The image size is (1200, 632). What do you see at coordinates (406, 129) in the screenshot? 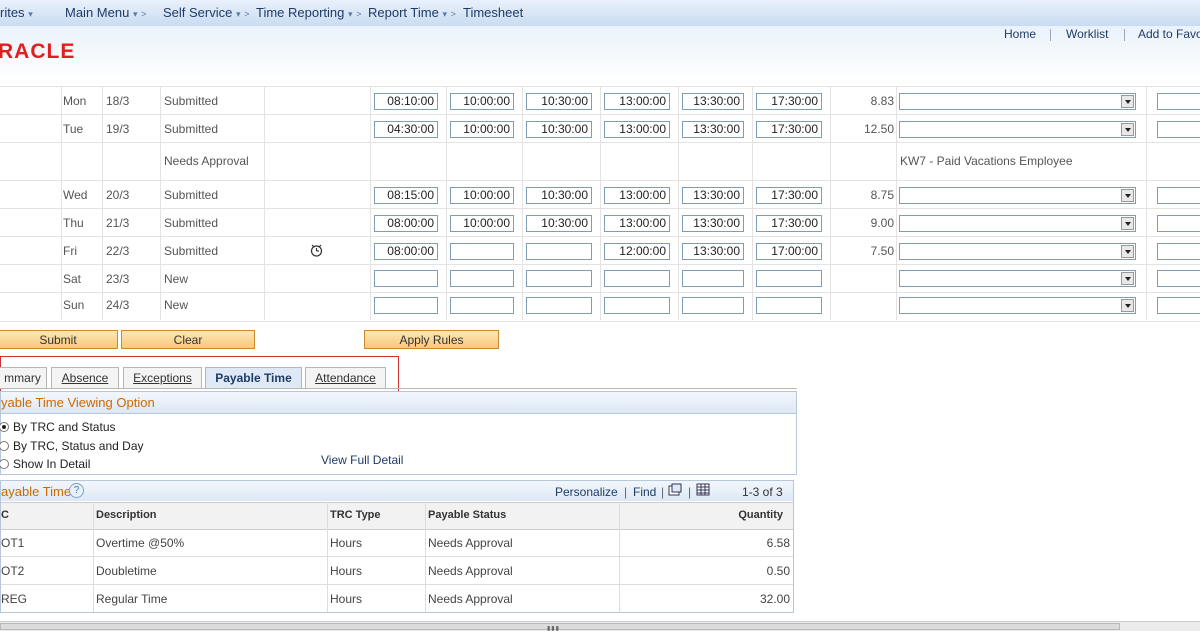
I see `time-in-field: 04:30:00` at bounding box center [406, 129].